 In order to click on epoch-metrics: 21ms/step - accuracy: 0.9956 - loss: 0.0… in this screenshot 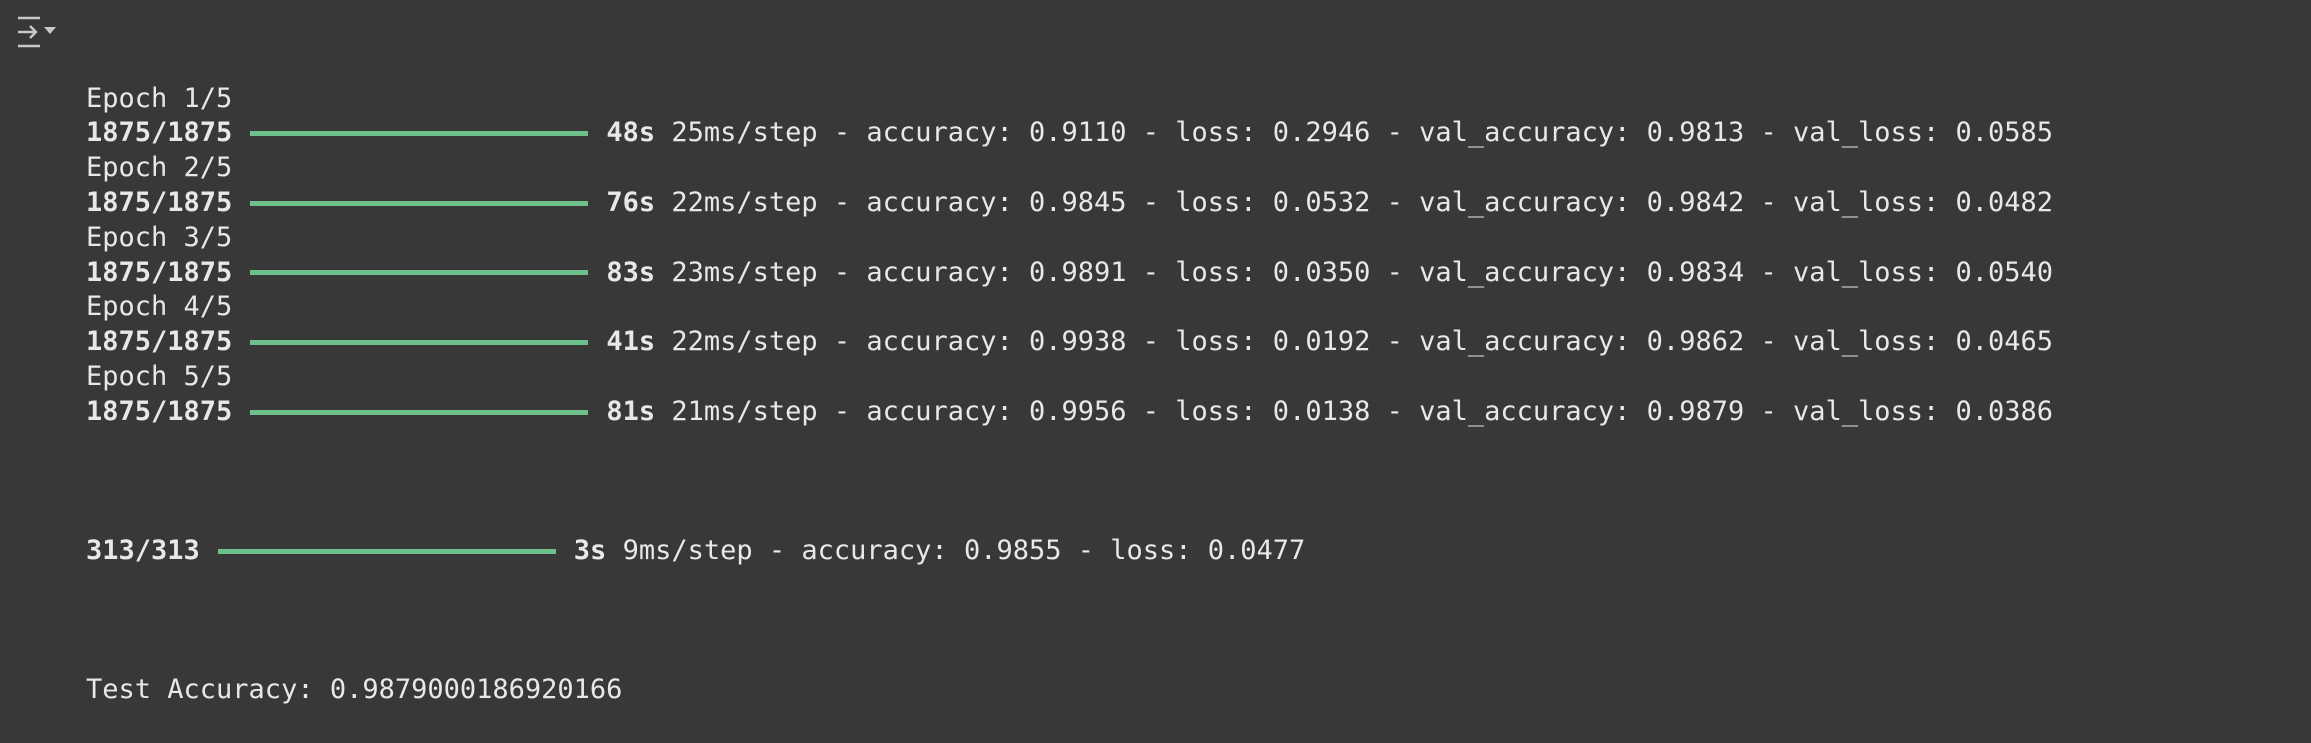, I will do `click(1362, 411)`.